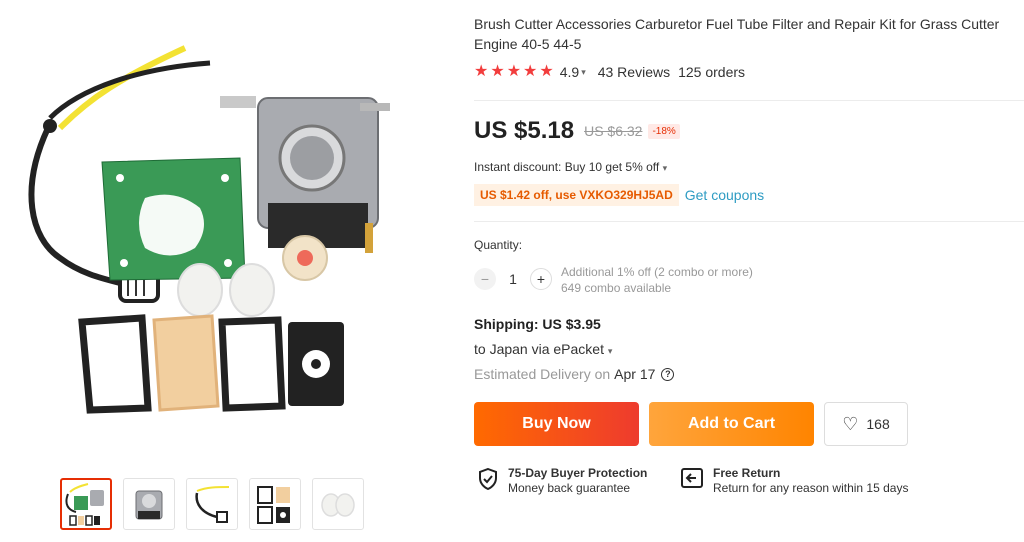  What do you see at coordinates (556, 424) in the screenshot?
I see `buy-now-button: Buy Now` at bounding box center [556, 424].